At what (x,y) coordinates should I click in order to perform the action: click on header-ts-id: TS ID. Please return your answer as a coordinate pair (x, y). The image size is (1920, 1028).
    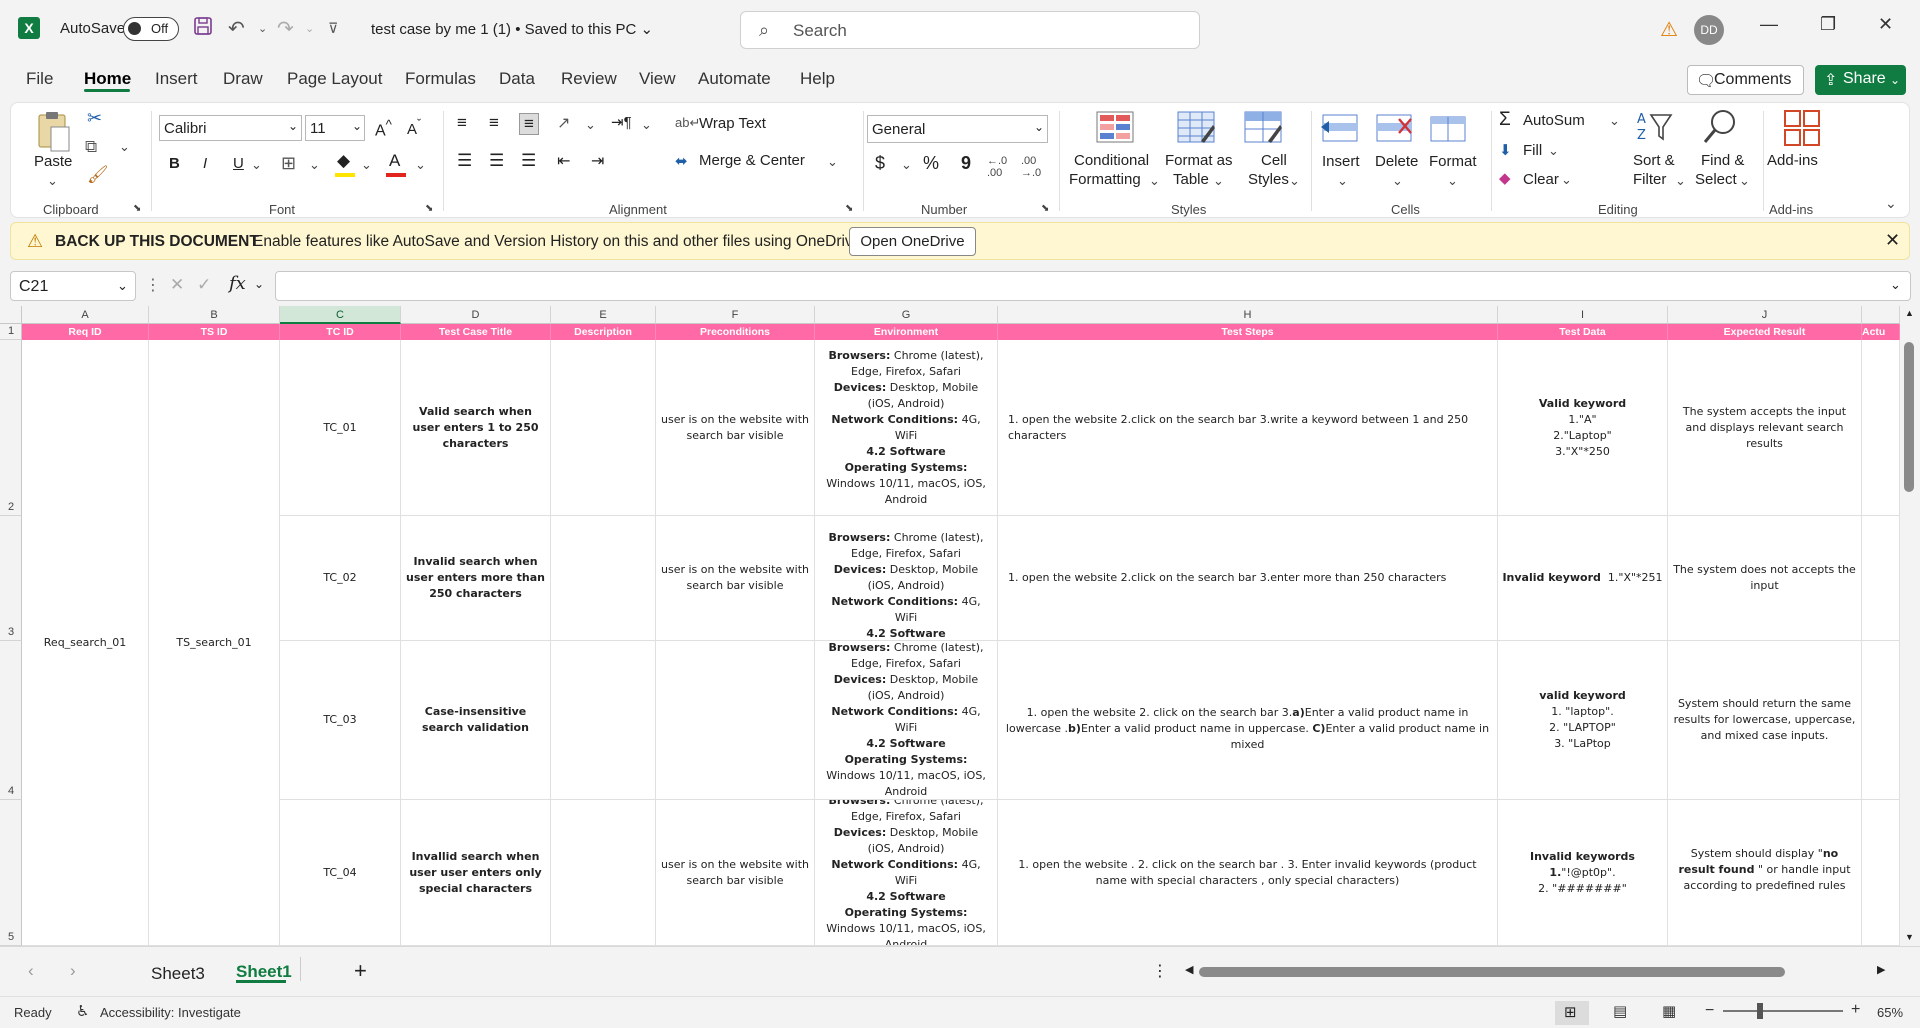
    Looking at the image, I should click on (214, 332).